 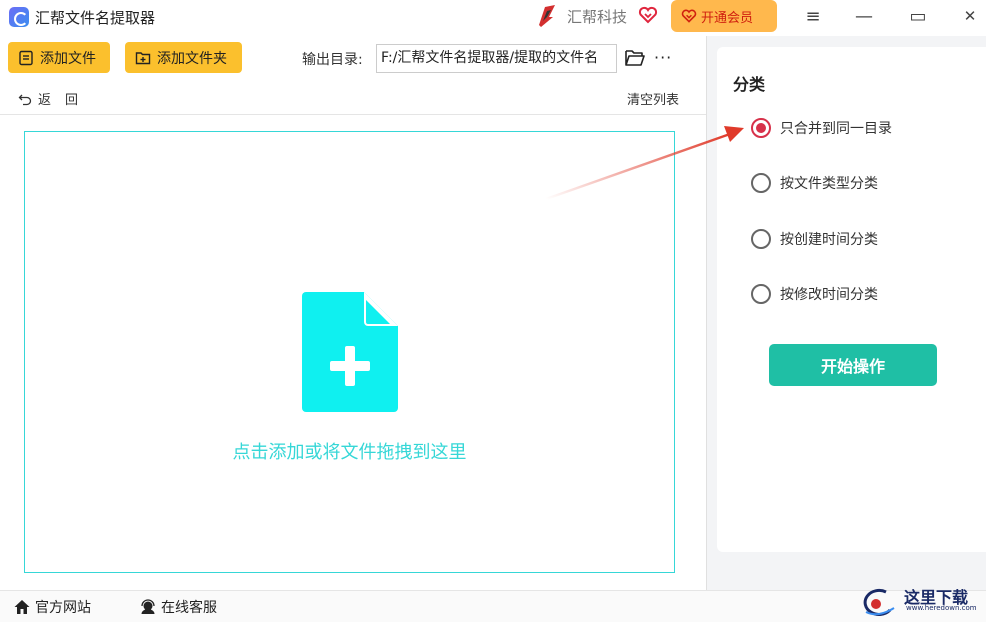 I want to click on website-label: 官方网站, so click(x=63, y=608).